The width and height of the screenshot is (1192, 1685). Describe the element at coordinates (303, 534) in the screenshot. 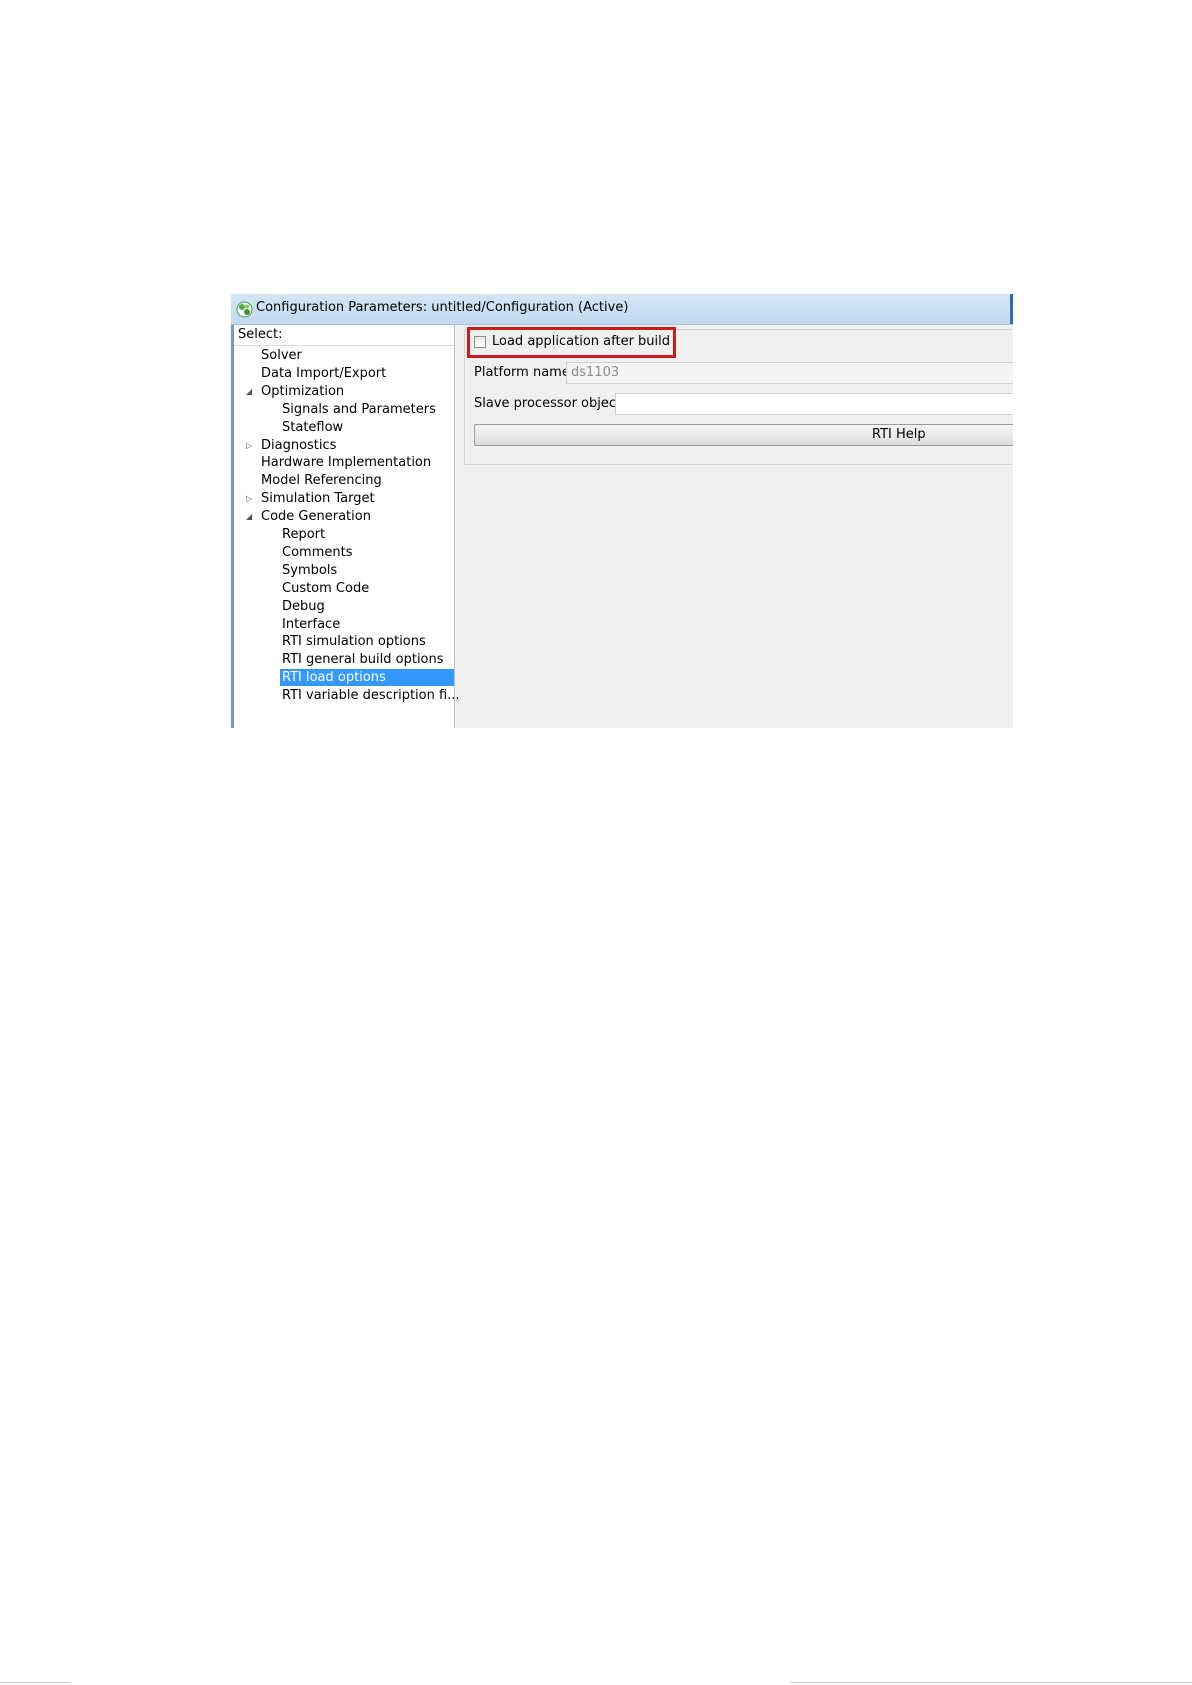

I see `tree-item-report: Report` at that location.